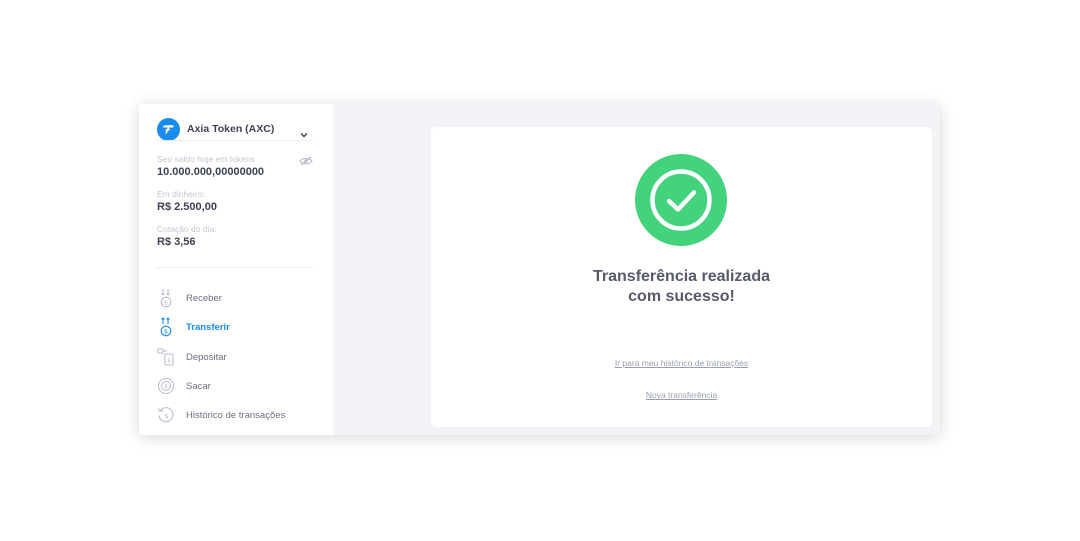  Describe the element at coordinates (204, 298) in the screenshot. I see `nav-item-label: Receber` at that location.